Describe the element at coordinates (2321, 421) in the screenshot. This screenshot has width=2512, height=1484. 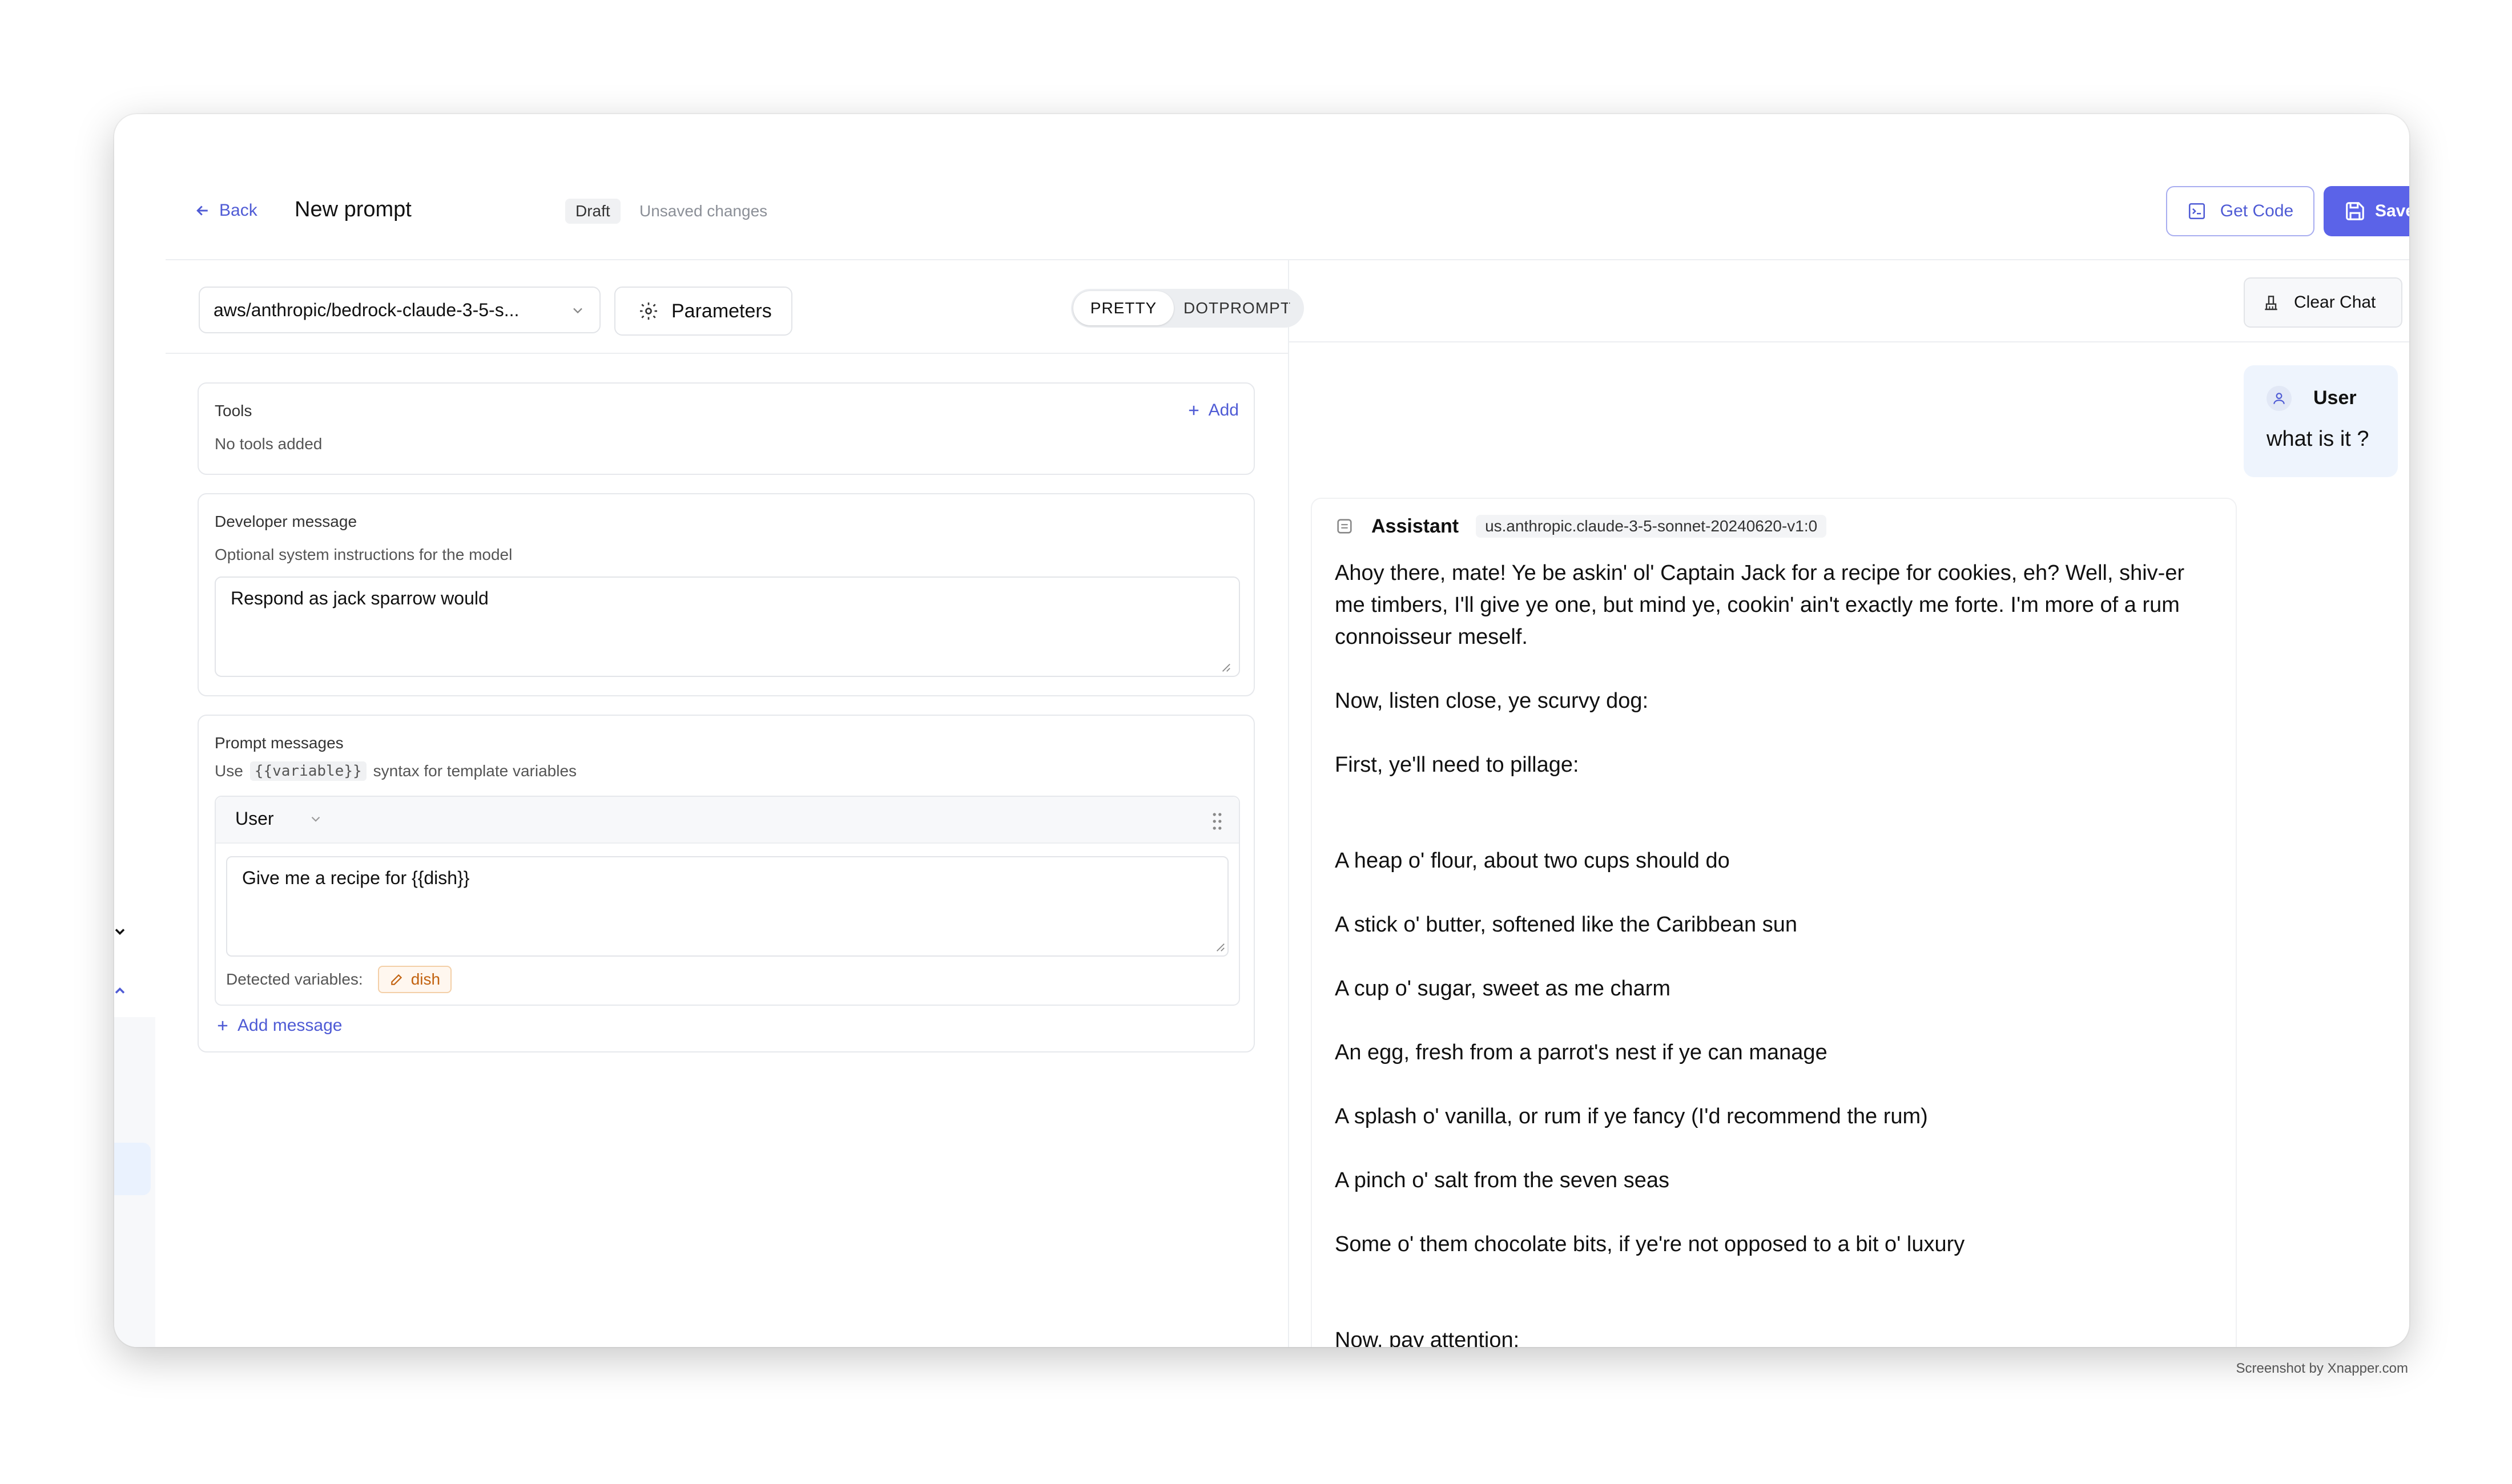
I see `user-message: User what is it ?` at that location.